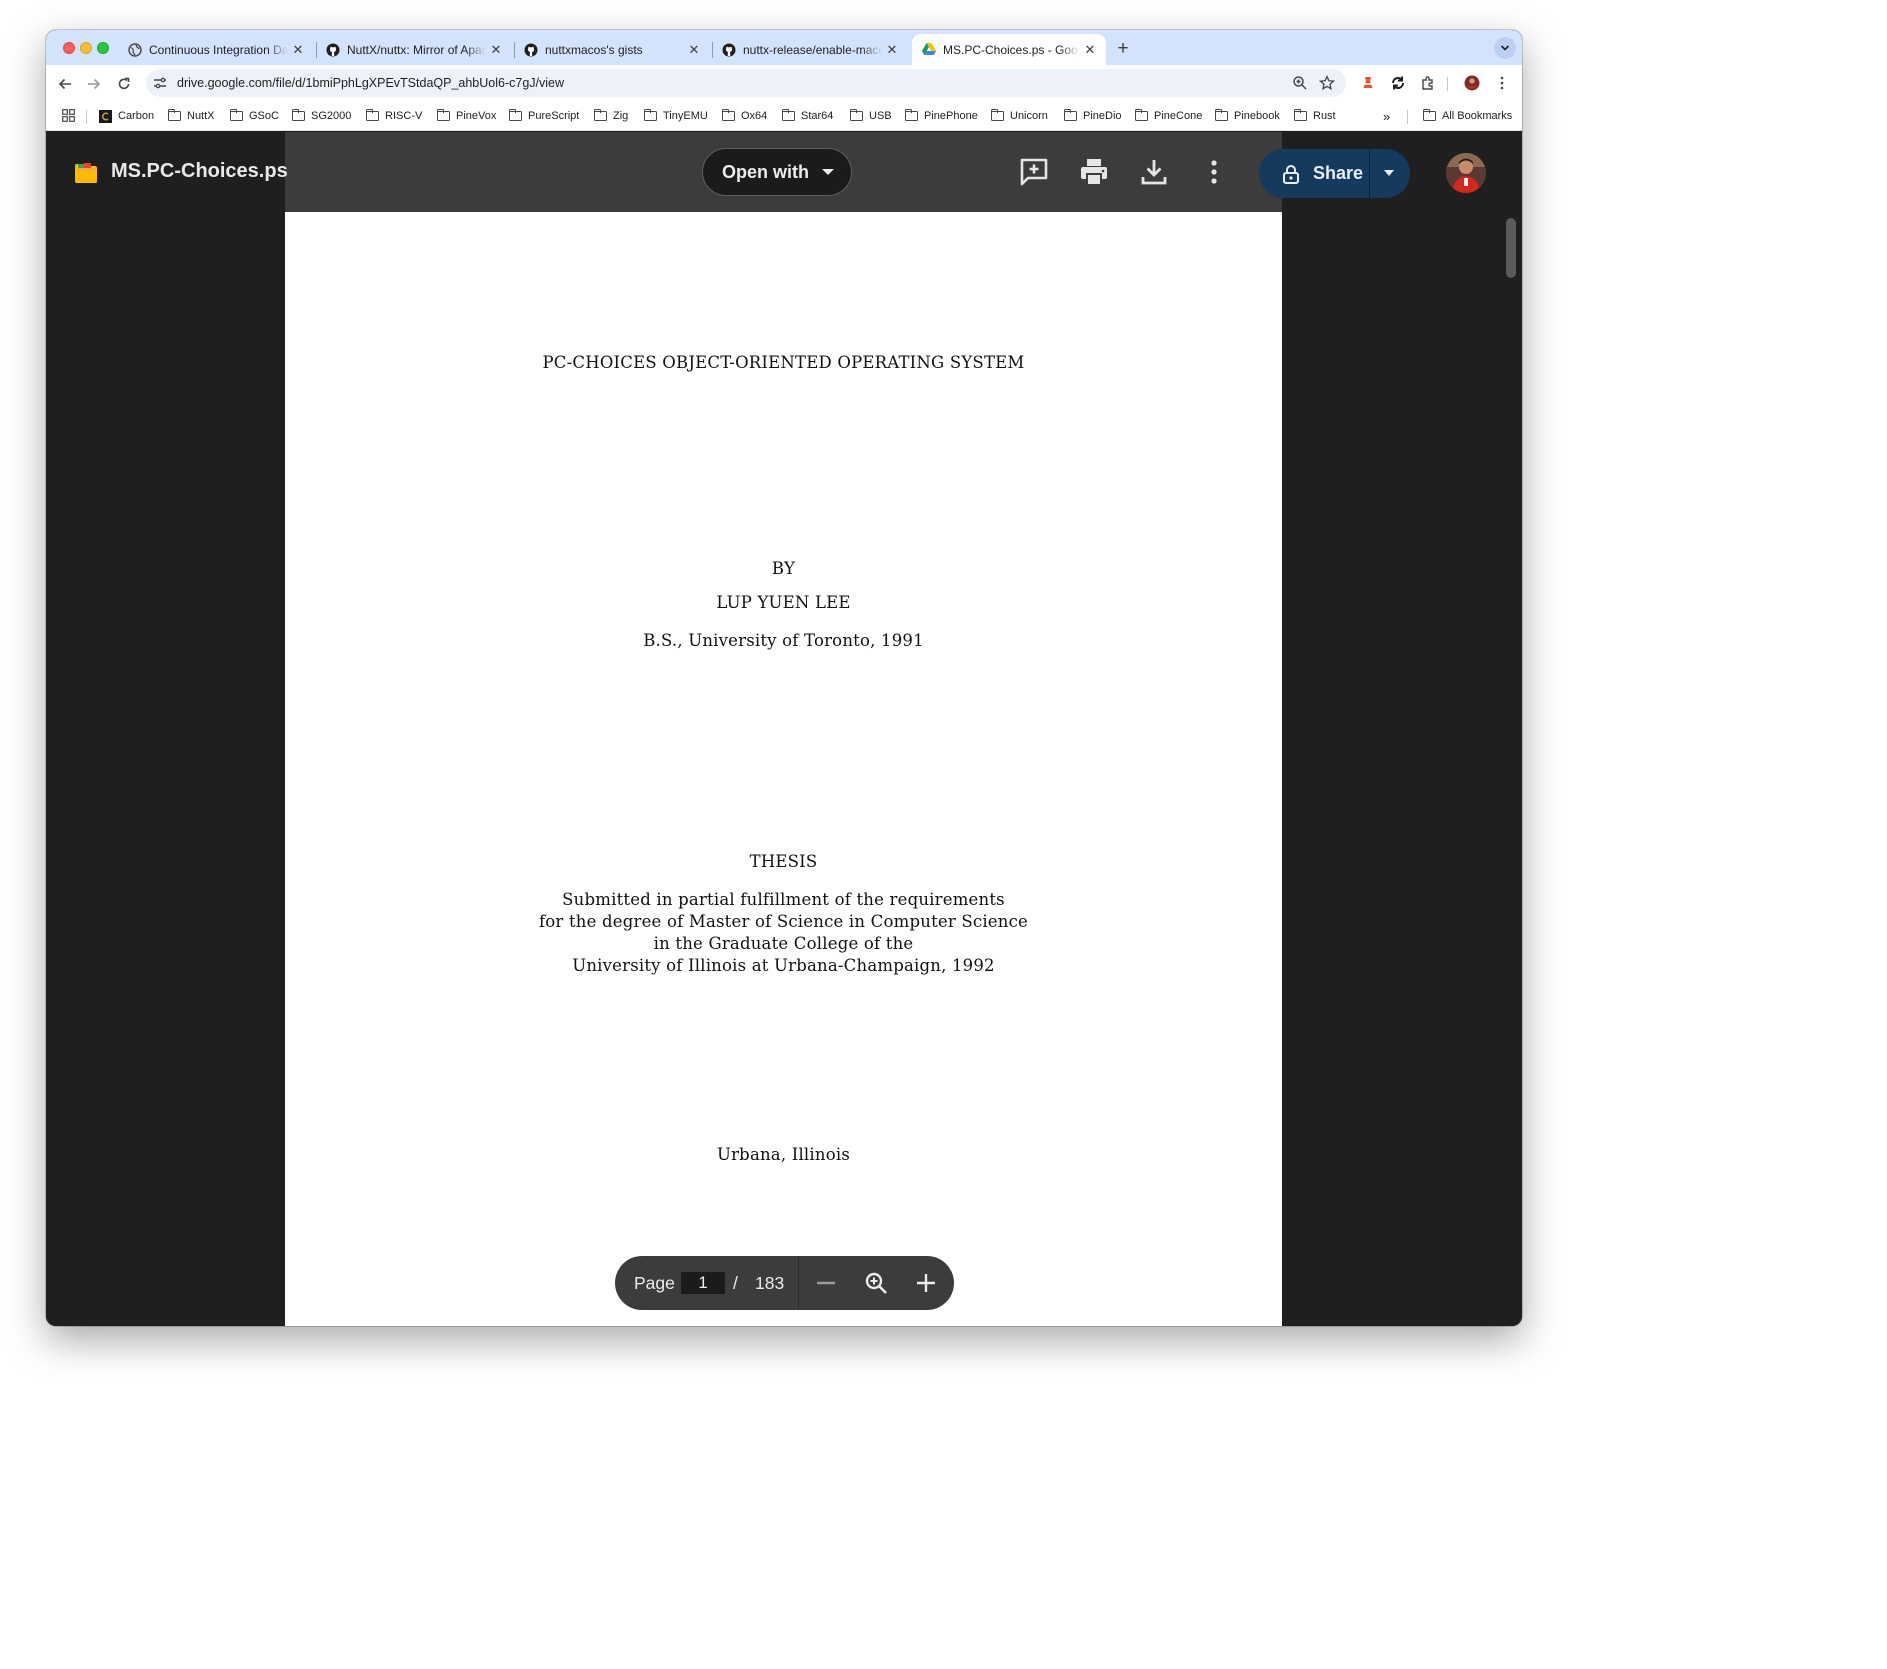 The height and width of the screenshot is (1669, 1887). What do you see at coordinates (1368, 83) in the screenshot?
I see `extension-icon` at bounding box center [1368, 83].